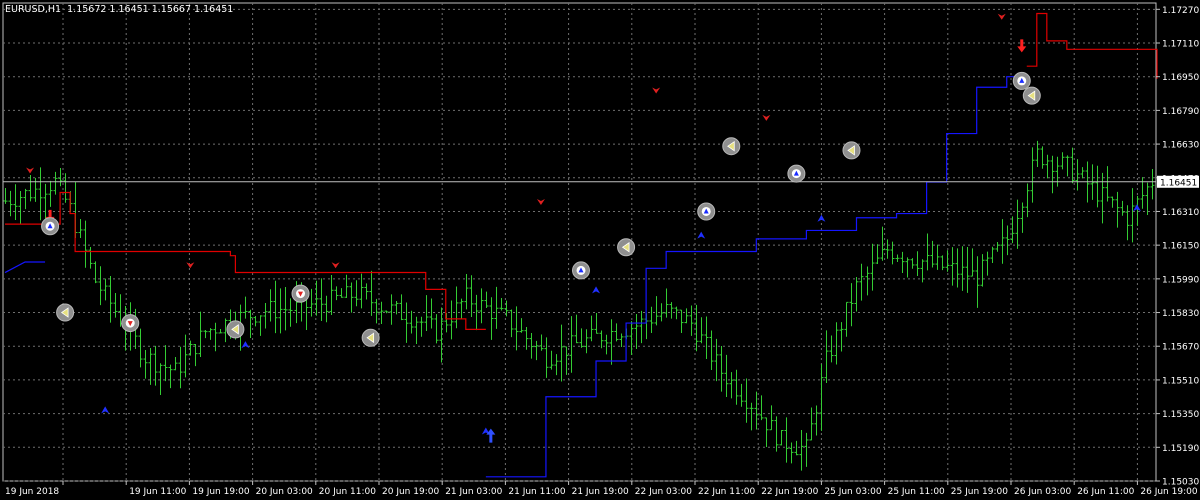  Describe the element at coordinates (1180, 314) in the screenshot. I see `y-tick-label: 1.15830` at that location.